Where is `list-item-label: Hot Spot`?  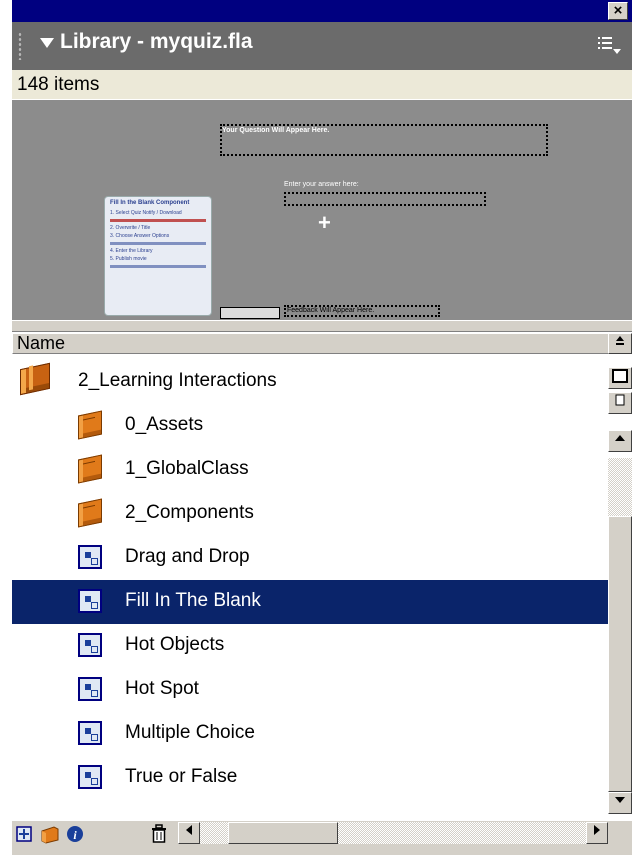
list-item-label: Hot Spot is located at coordinates (162, 688).